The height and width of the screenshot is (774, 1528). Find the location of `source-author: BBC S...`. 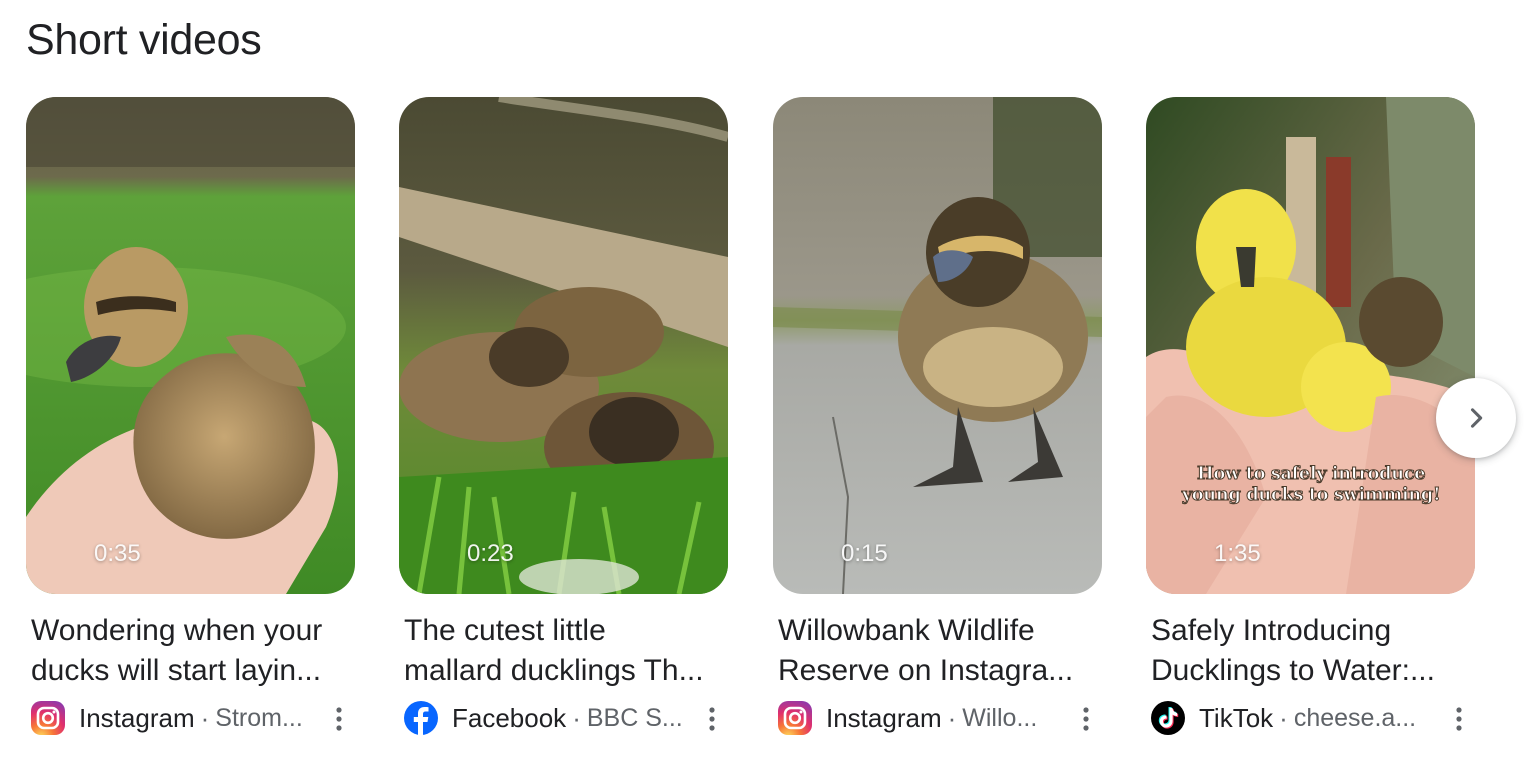

source-author: BBC S... is located at coordinates (634, 717).